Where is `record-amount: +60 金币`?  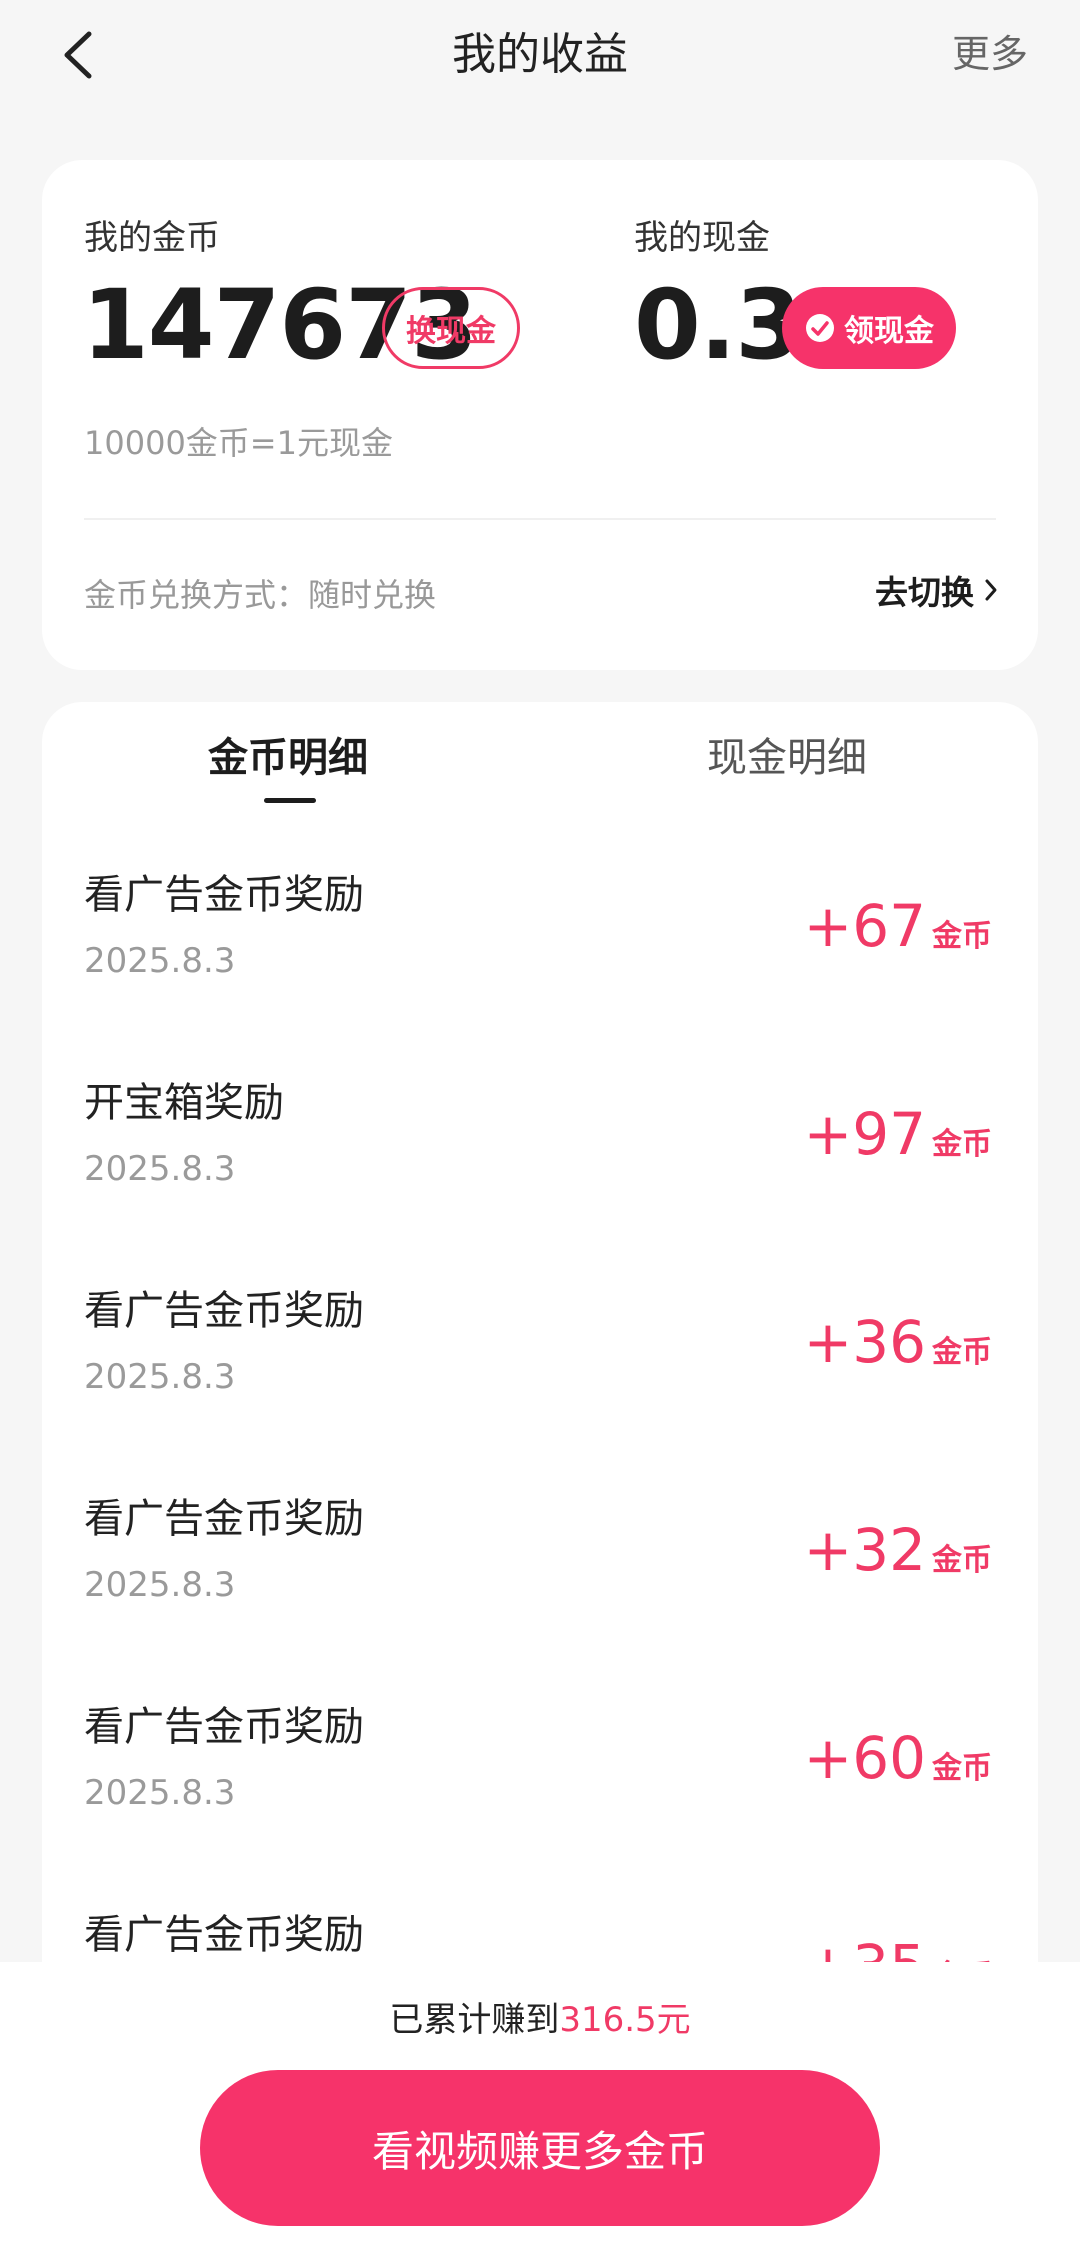
record-amount: +60 金币 is located at coordinates (898, 1758).